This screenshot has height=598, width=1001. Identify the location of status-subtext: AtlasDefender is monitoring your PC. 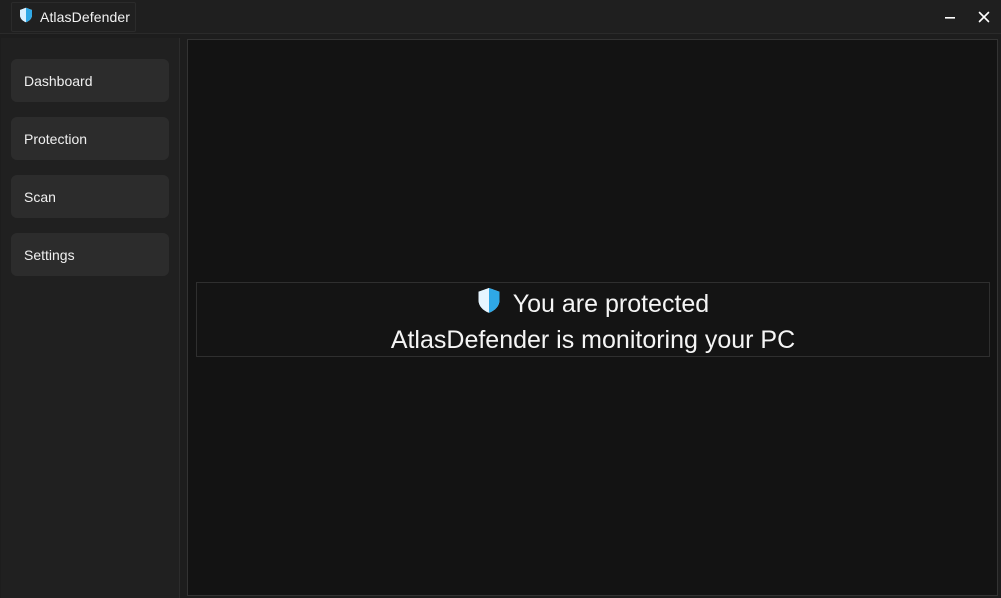
(593, 340).